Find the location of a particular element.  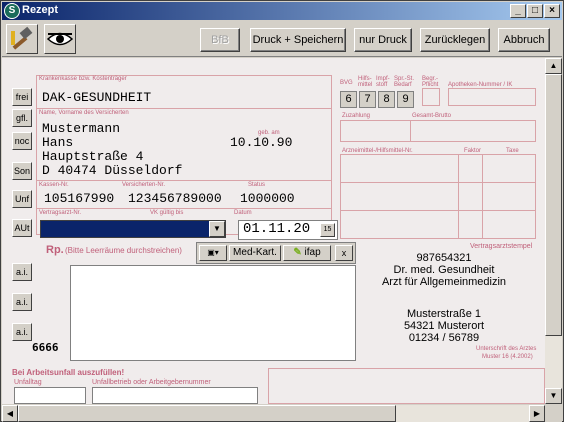

frei-button: frei is located at coordinates (22, 97).